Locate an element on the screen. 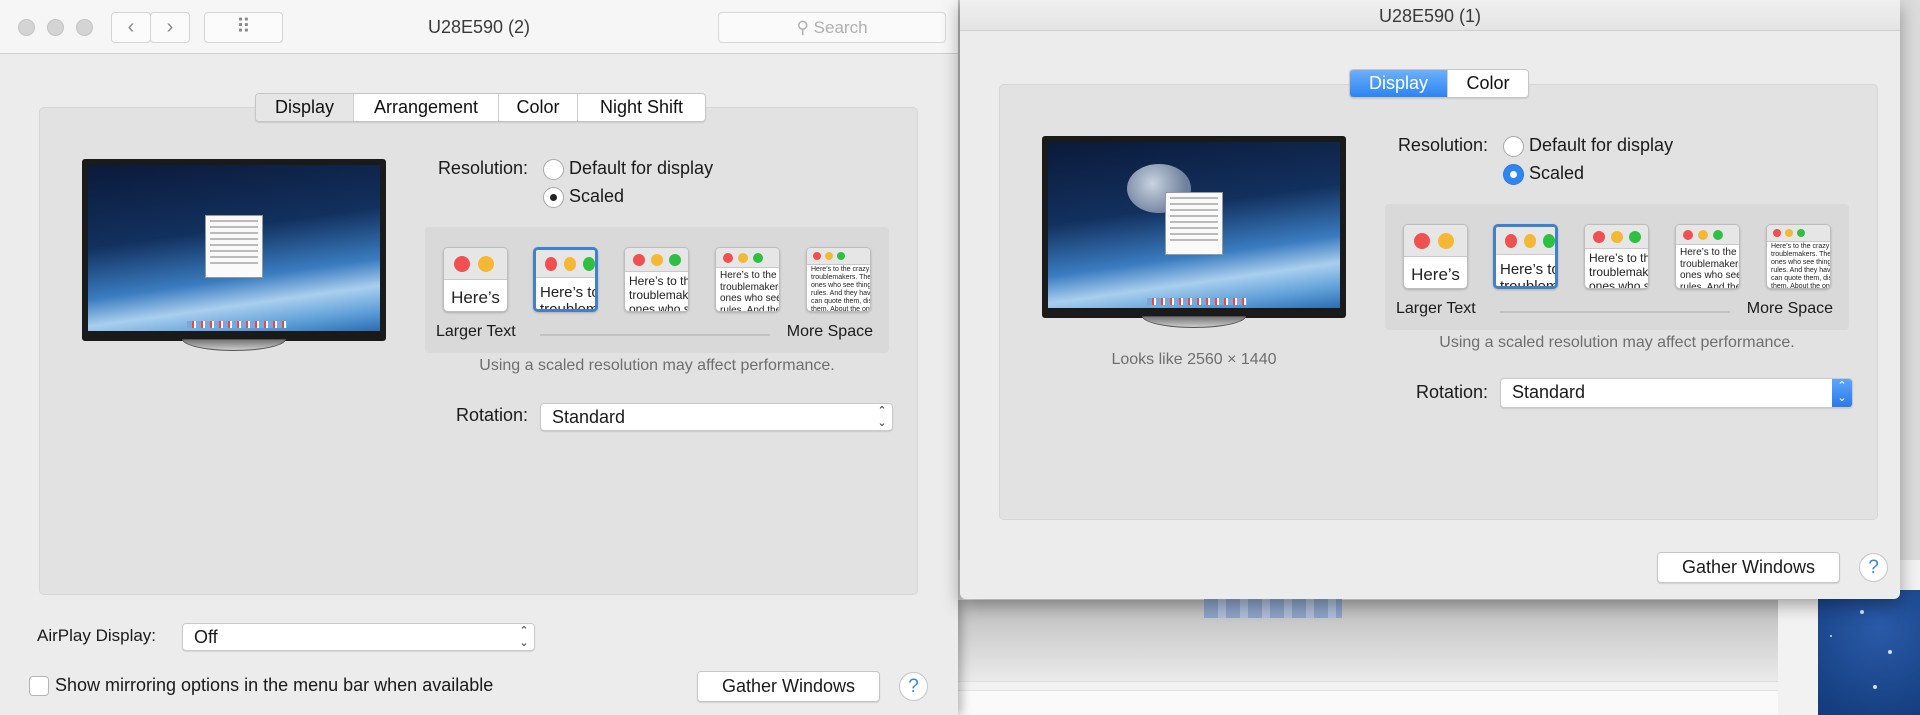 This screenshot has height=715, width=1920. title-bar: U28E590 (1) is located at coordinates (1430, 15).